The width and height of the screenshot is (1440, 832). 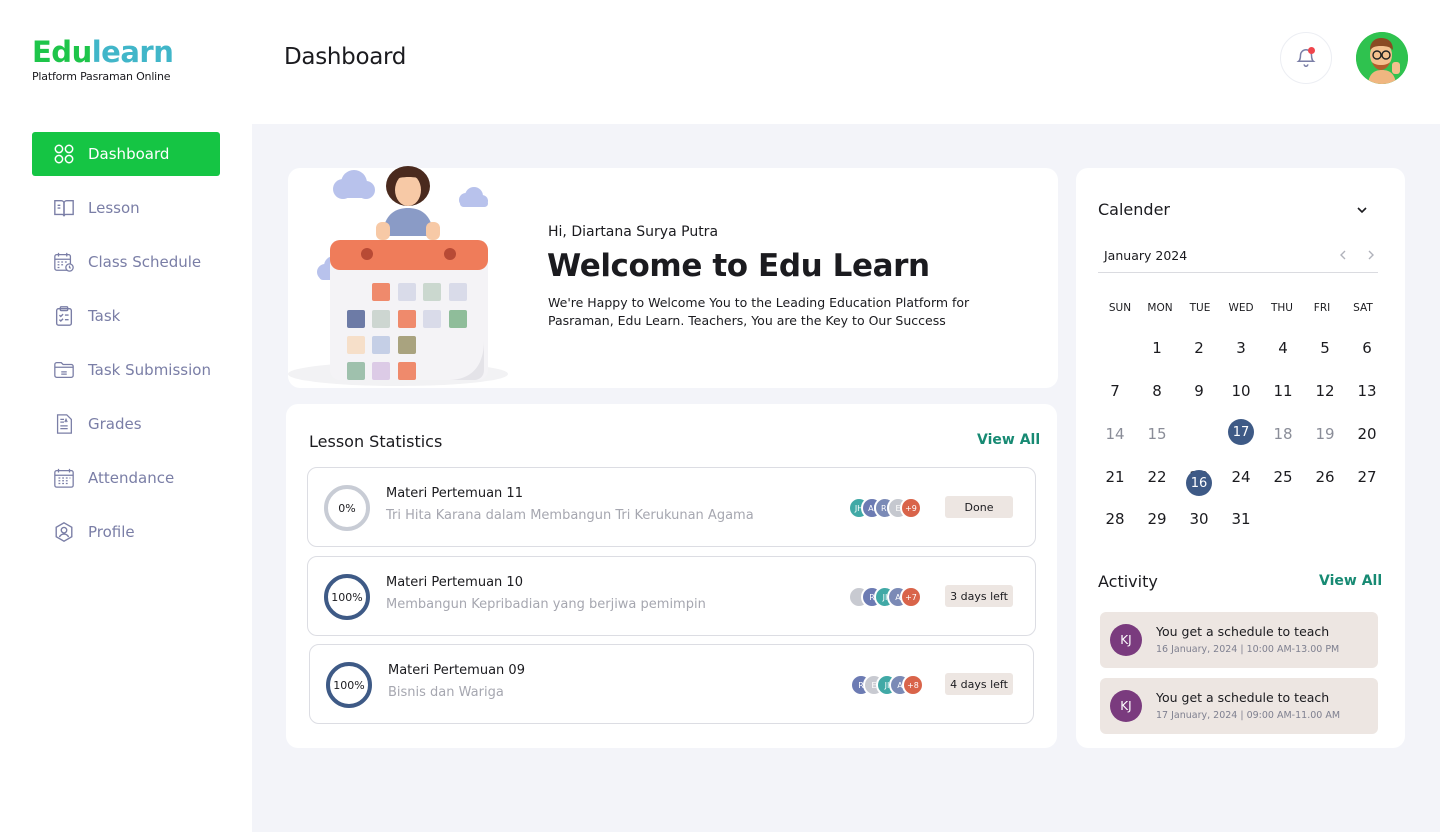 I want to click on lesson-title: Materi Pertemuan 09, so click(x=456, y=670).